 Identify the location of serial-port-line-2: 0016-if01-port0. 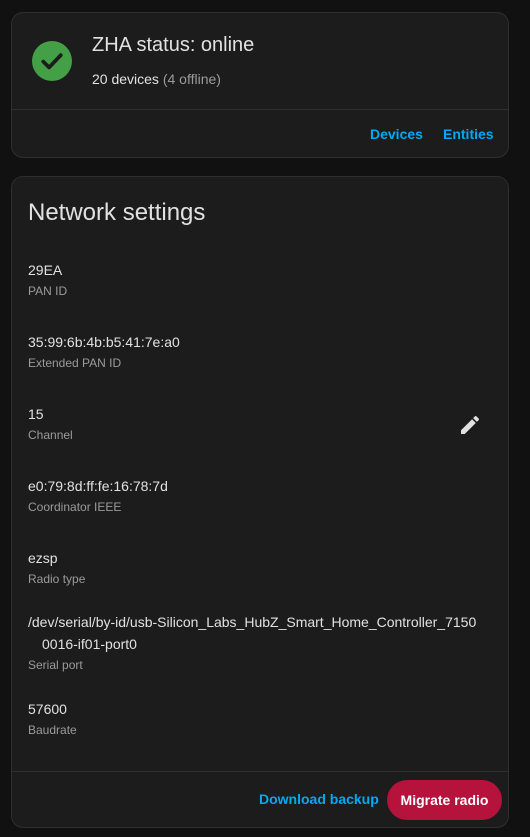
(89, 644).